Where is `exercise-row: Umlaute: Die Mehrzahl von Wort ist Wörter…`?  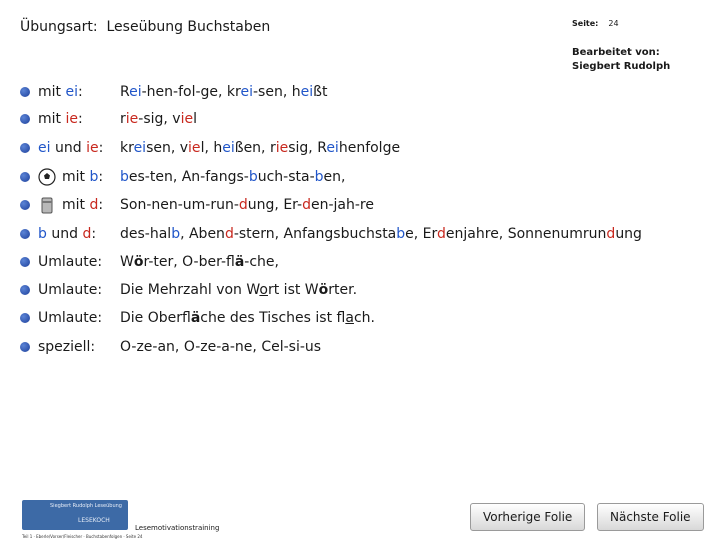
exercise-row: Umlaute: Die Mehrzahl von Wort ist Wörter… is located at coordinates (188, 290).